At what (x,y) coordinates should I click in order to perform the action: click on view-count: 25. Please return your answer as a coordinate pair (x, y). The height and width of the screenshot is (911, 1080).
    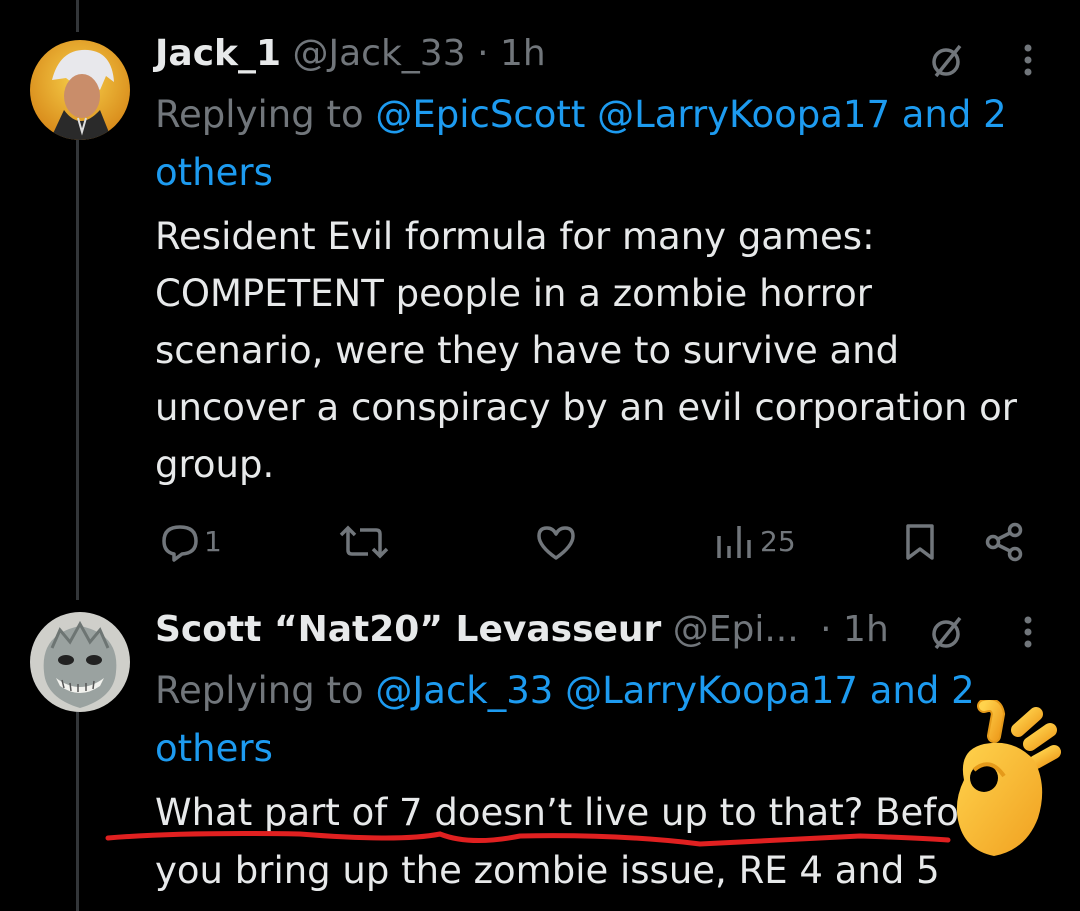
    Looking at the image, I should click on (778, 541).